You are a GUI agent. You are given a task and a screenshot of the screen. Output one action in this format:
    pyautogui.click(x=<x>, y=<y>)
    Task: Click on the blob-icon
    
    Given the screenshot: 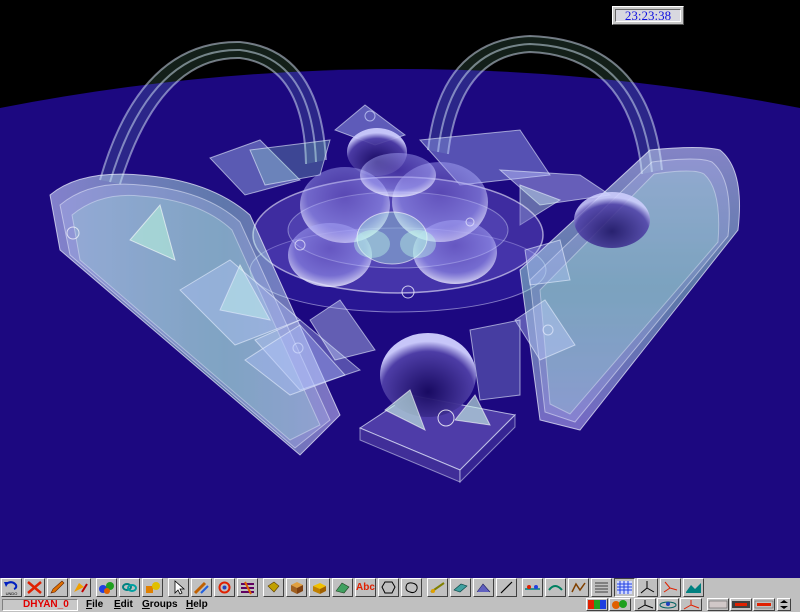 What is the action you would take?
    pyautogui.click(x=411, y=588)
    